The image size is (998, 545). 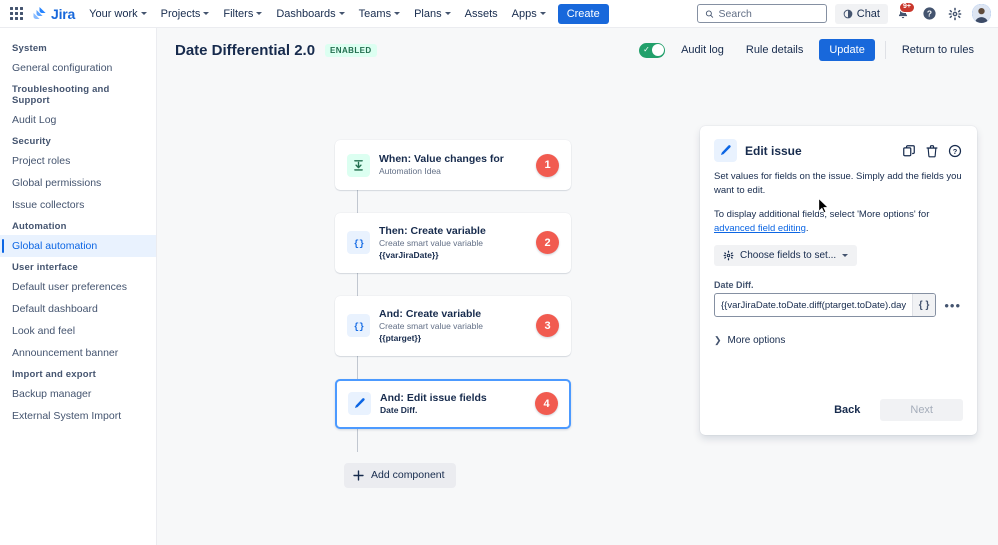 I want to click on sidebar-item-issue-collectors: Issue collectors, so click(x=78, y=205).